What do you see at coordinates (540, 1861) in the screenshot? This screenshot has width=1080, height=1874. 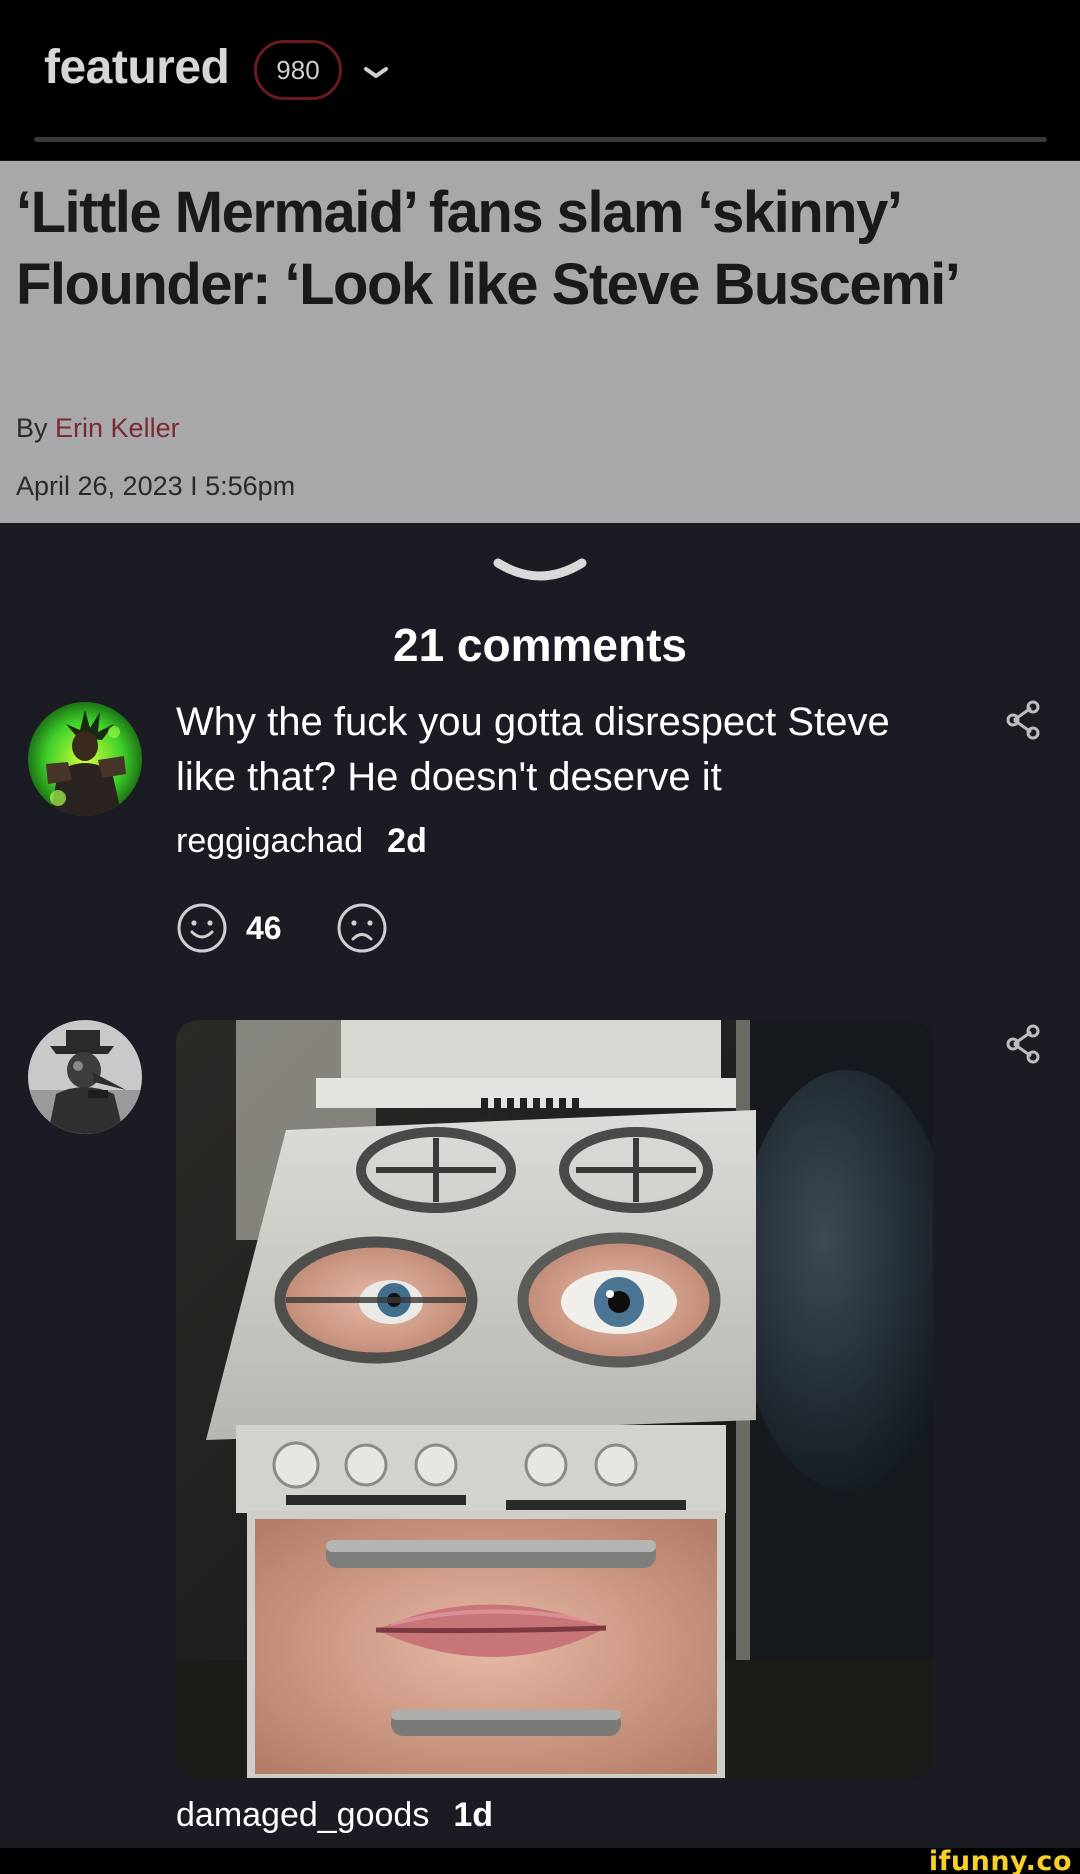 I see `bottom-strip` at bounding box center [540, 1861].